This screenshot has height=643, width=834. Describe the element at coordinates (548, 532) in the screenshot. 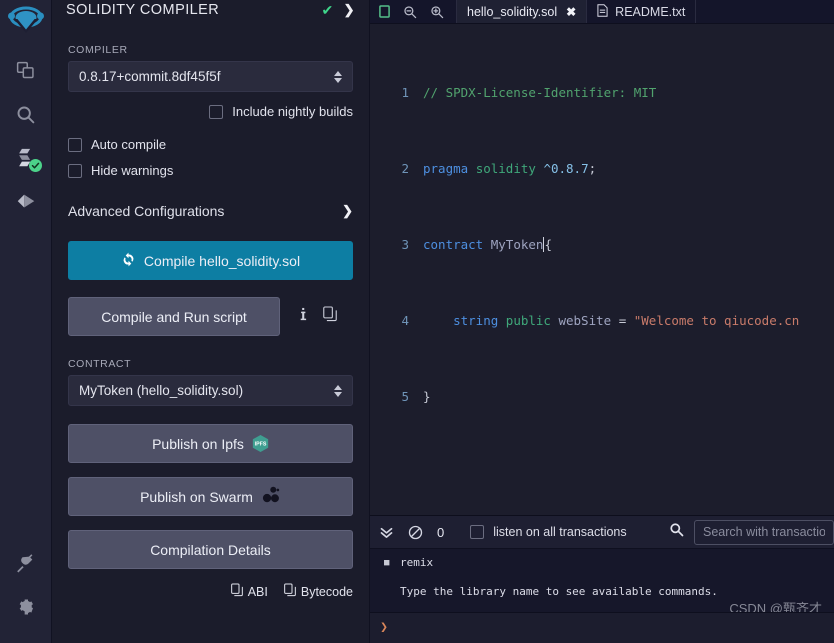

I see `listen-all-transactions-row: listen on all transactions` at that location.